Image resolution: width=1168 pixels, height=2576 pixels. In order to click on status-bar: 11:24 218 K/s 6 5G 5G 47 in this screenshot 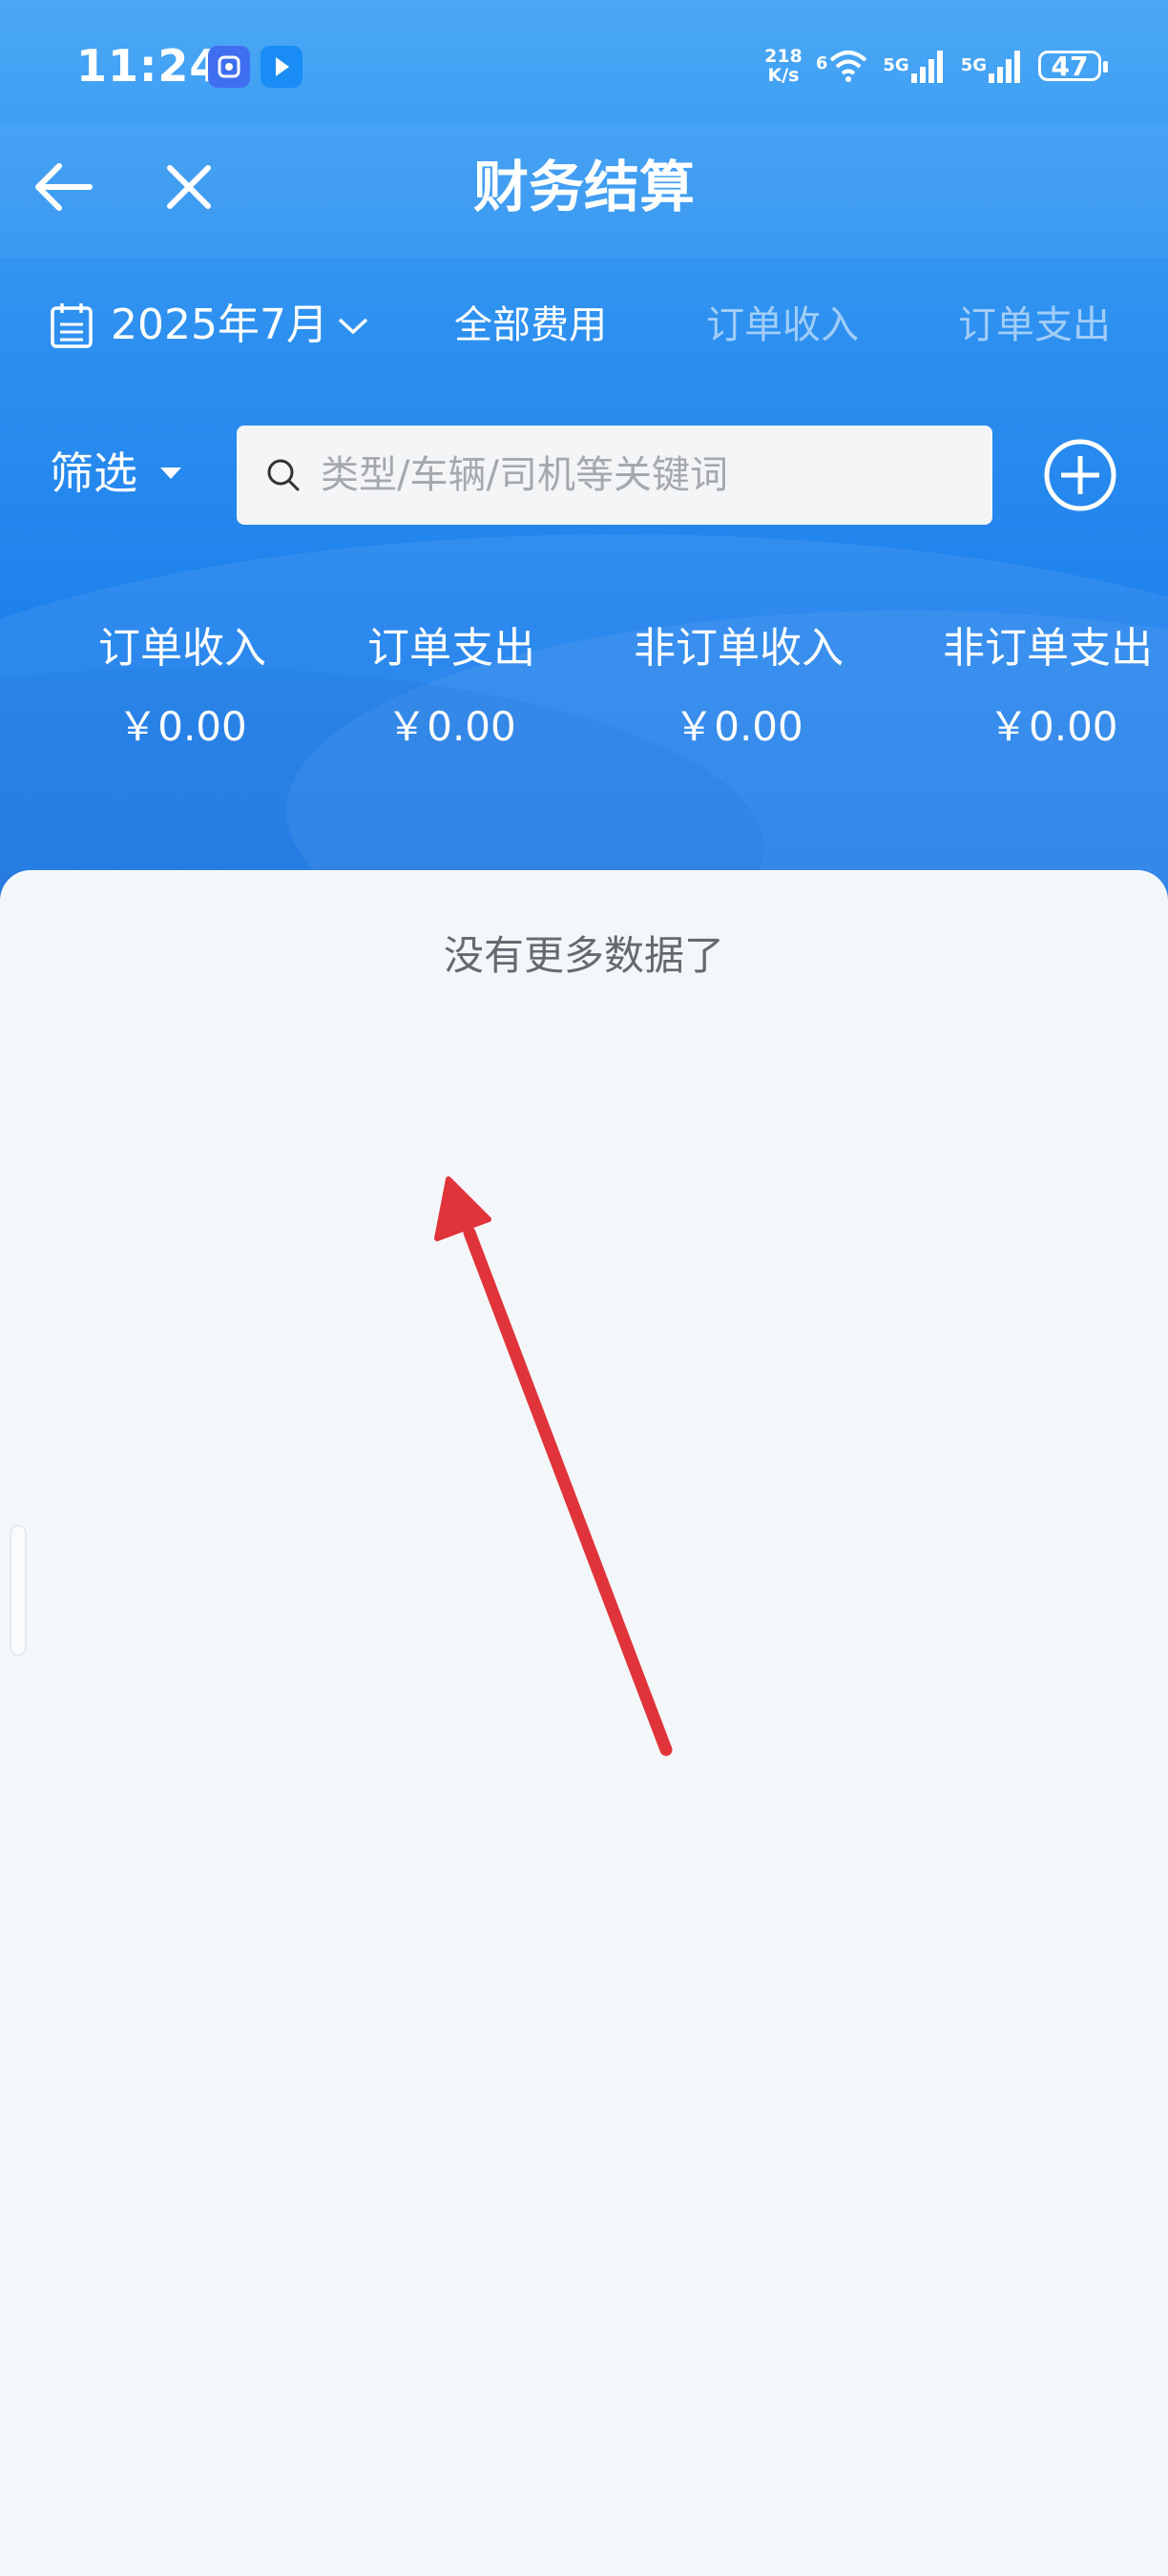, I will do `click(584, 62)`.